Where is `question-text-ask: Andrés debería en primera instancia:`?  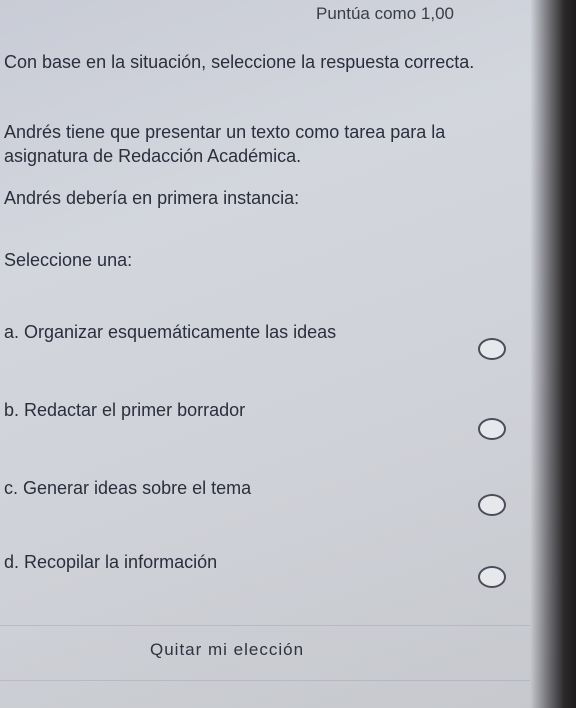
question-text-ask: Andrés debería en primera instancia: is located at coordinates (152, 198).